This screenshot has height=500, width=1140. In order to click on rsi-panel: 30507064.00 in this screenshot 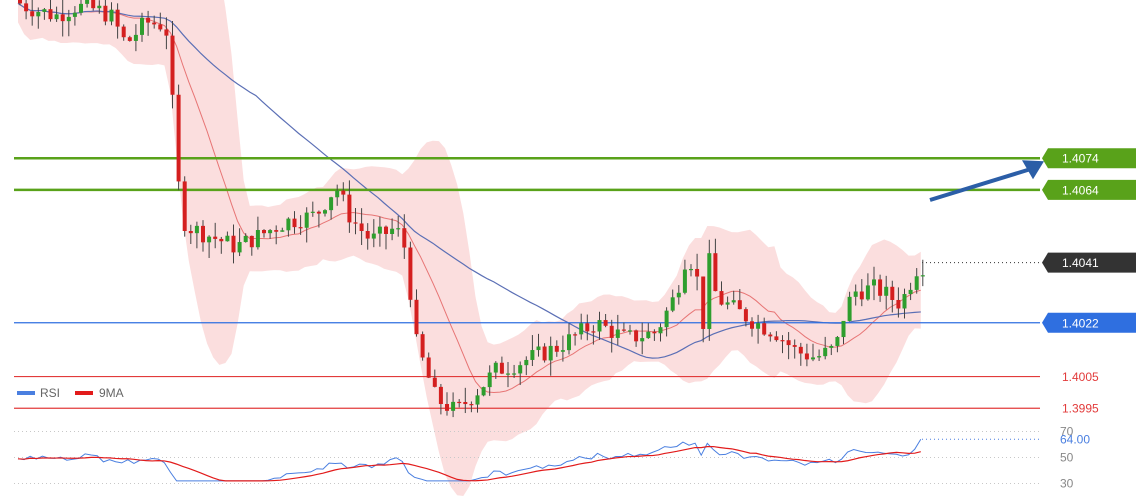, I will do `click(552, 458)`.